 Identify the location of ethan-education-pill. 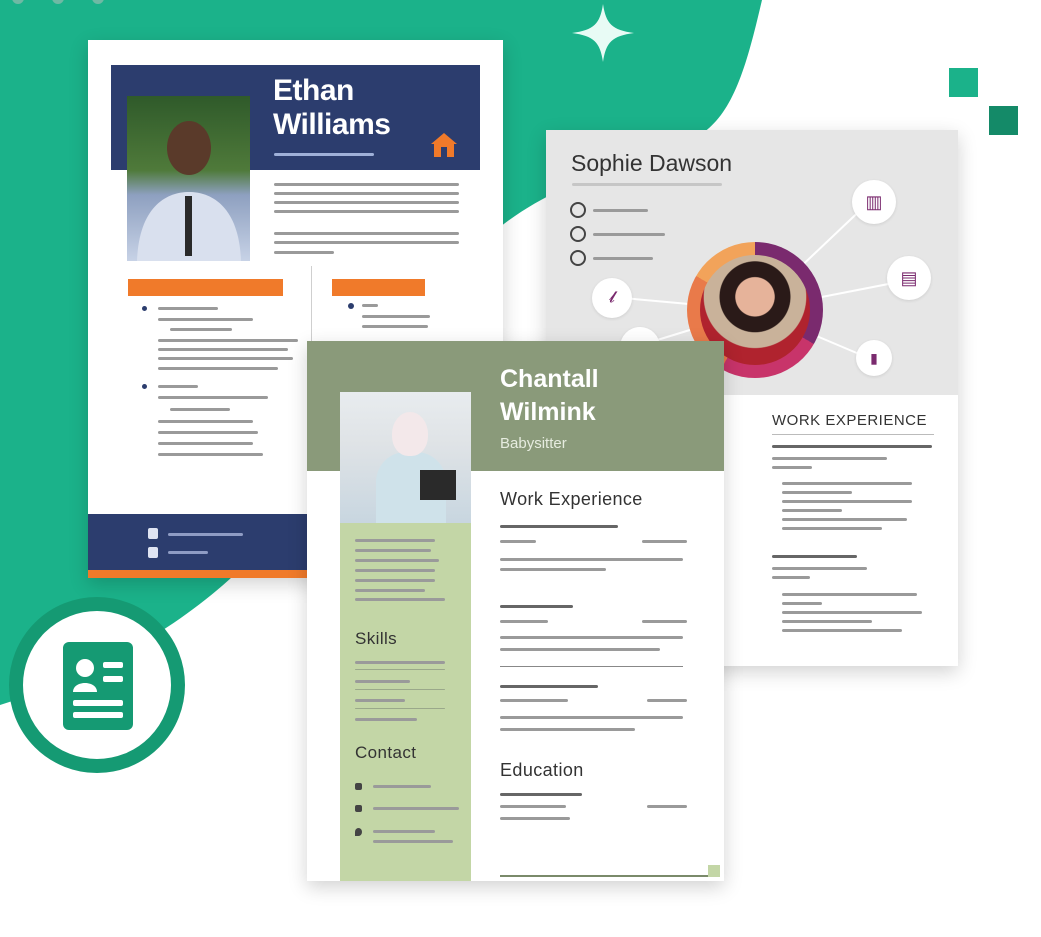
(378, 287).